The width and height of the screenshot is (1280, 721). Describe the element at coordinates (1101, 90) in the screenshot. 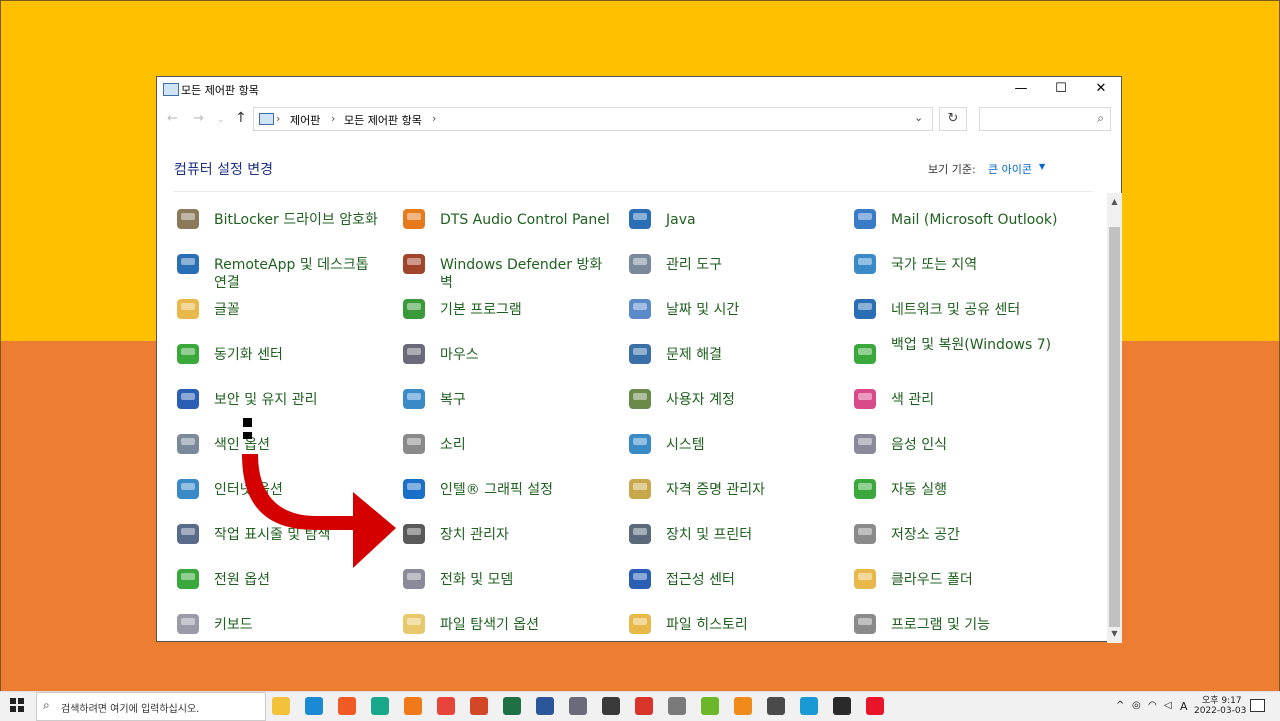

I see `close-button: ✕` at that location.